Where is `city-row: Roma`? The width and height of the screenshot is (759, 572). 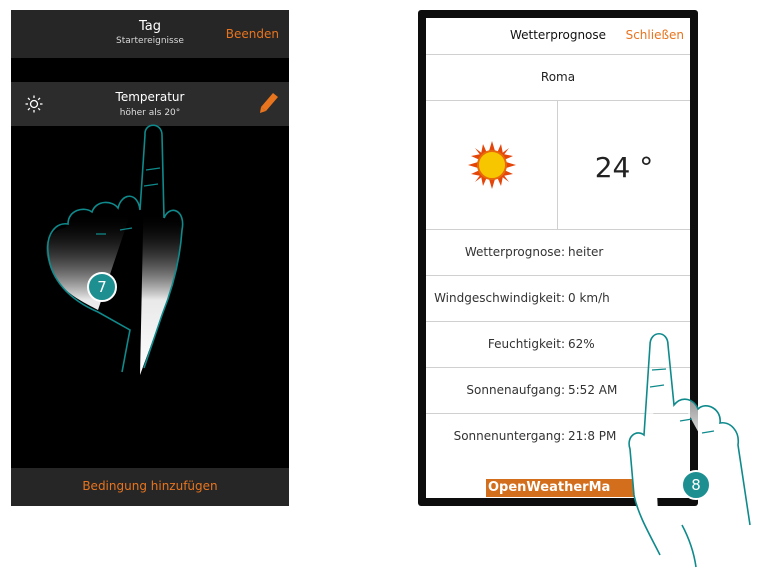 city-row: Roma is located at coordinates (558, 78).